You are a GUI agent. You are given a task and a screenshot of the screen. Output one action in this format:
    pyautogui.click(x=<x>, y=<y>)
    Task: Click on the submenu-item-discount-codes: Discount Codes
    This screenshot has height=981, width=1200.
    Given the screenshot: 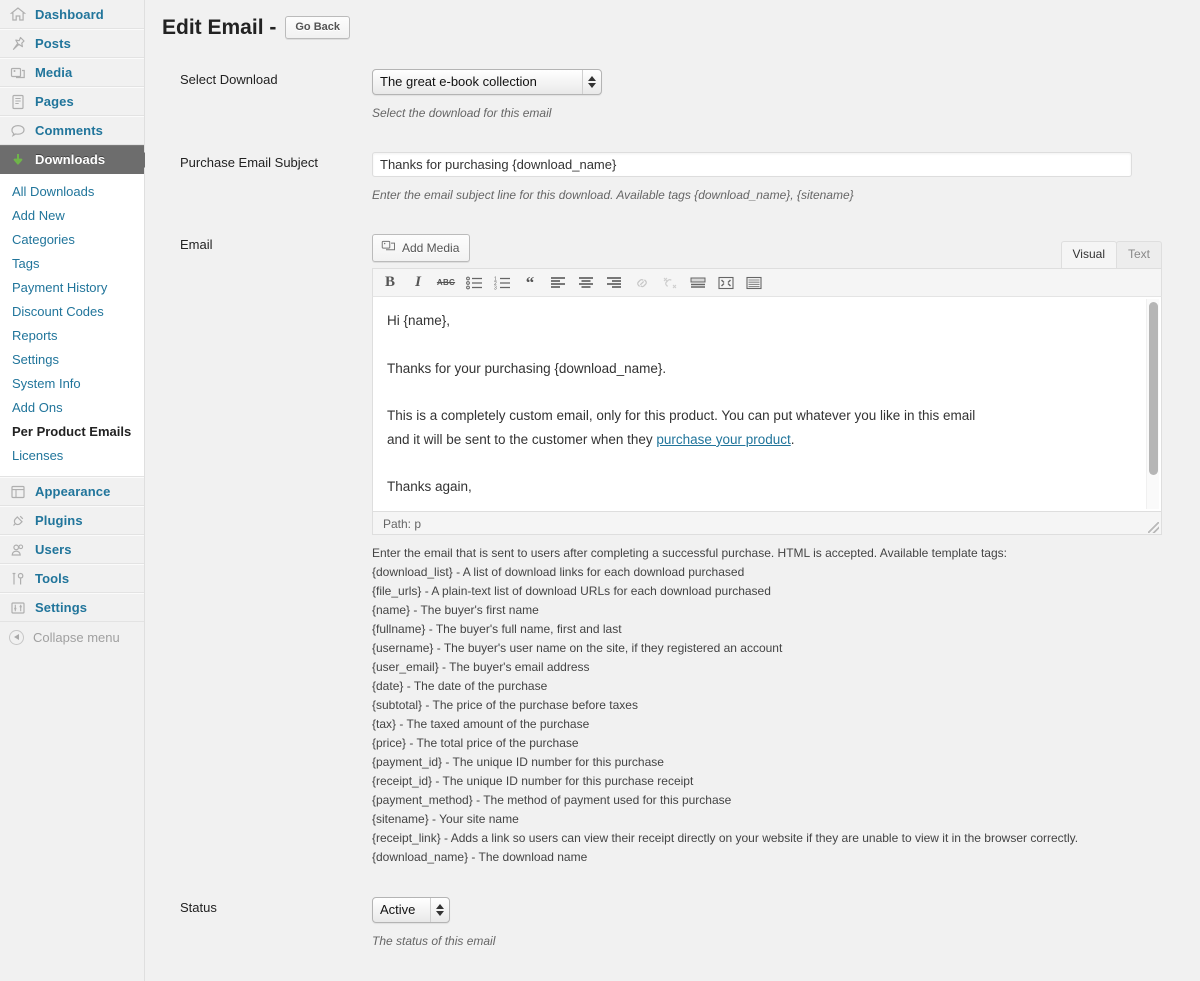 What is the action you would take?
    pyautogui.click(x=72, y=312)
    